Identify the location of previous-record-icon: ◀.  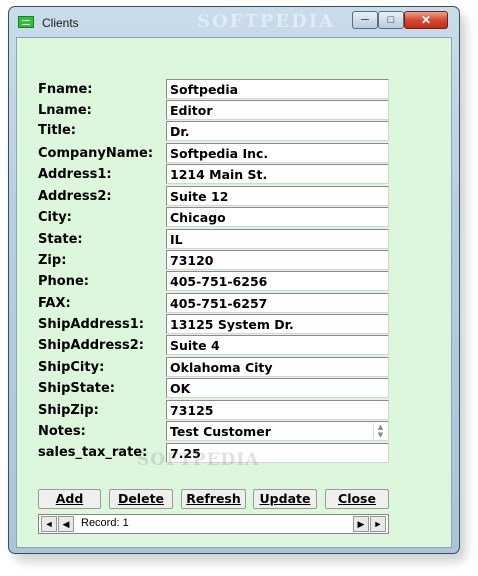
(66, 524).